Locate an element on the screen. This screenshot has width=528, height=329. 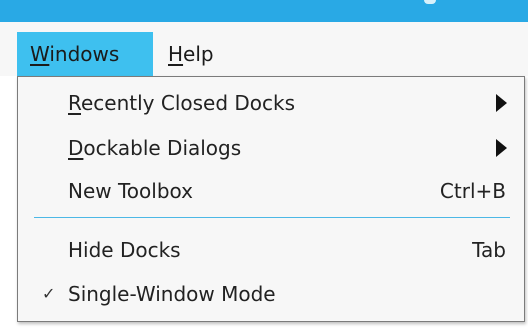
menu-item-label: Recently Closed Docks is located at coordinates (181, 103).